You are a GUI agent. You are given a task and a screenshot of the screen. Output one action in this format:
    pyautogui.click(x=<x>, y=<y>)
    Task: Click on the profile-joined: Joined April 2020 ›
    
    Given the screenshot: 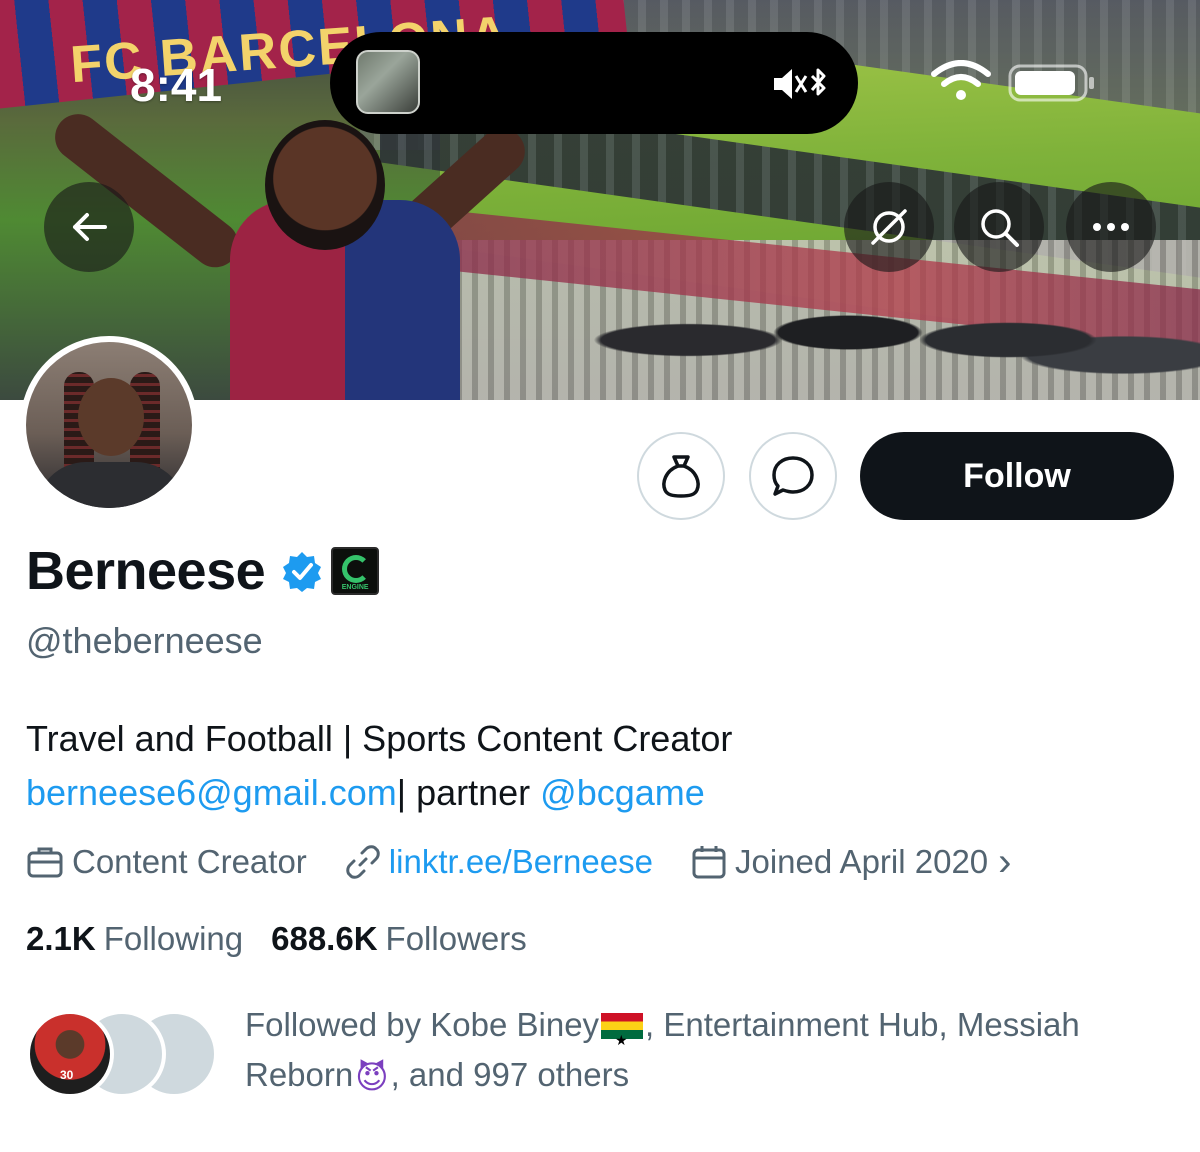 What is the action you would take?
    pyautogui.click(x=851, y=862)
    